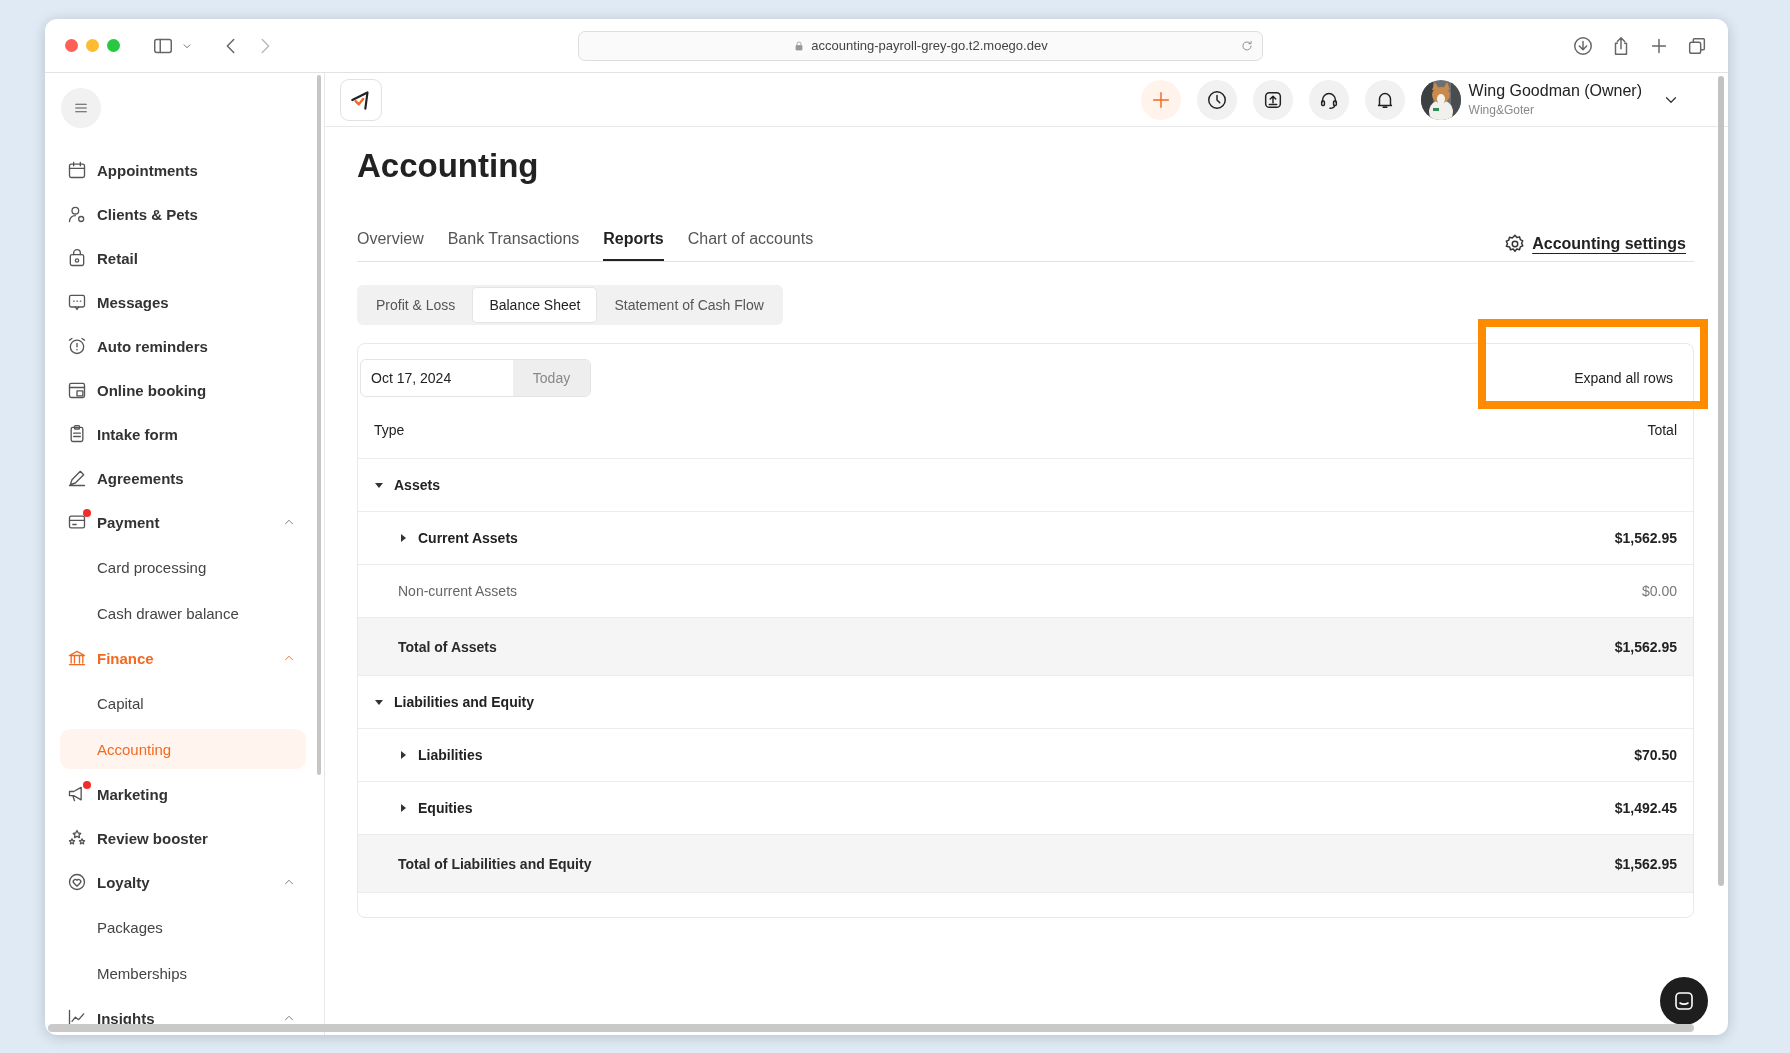 The image size is (1790, 1053). Describe the element at coordinates (445, 808) in the screenshot. I see `table-cell: Equities` at that location.